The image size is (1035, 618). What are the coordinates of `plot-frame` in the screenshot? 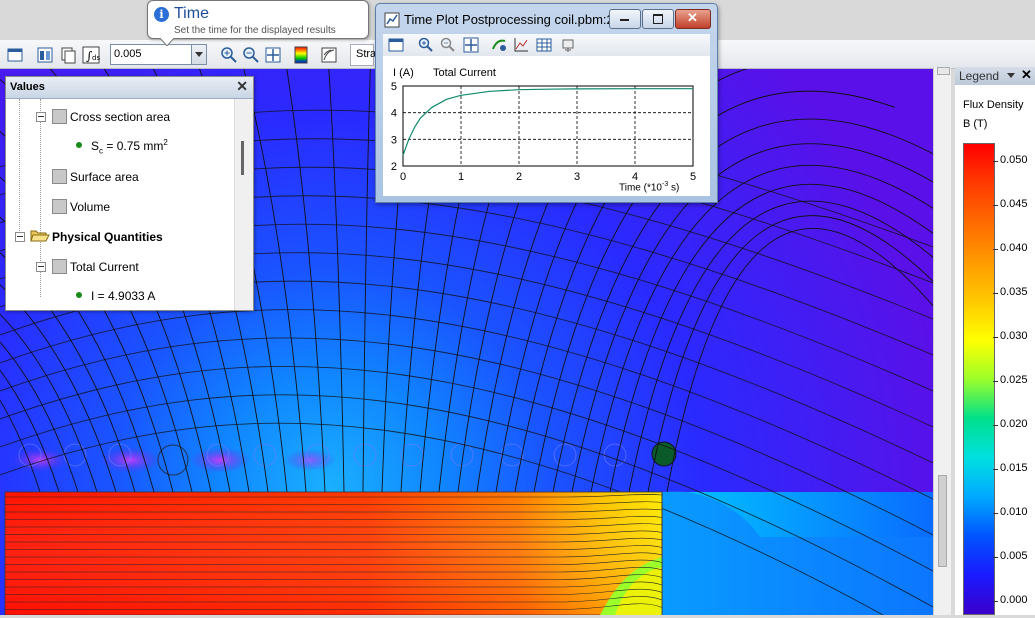 It's located at (548, 126).